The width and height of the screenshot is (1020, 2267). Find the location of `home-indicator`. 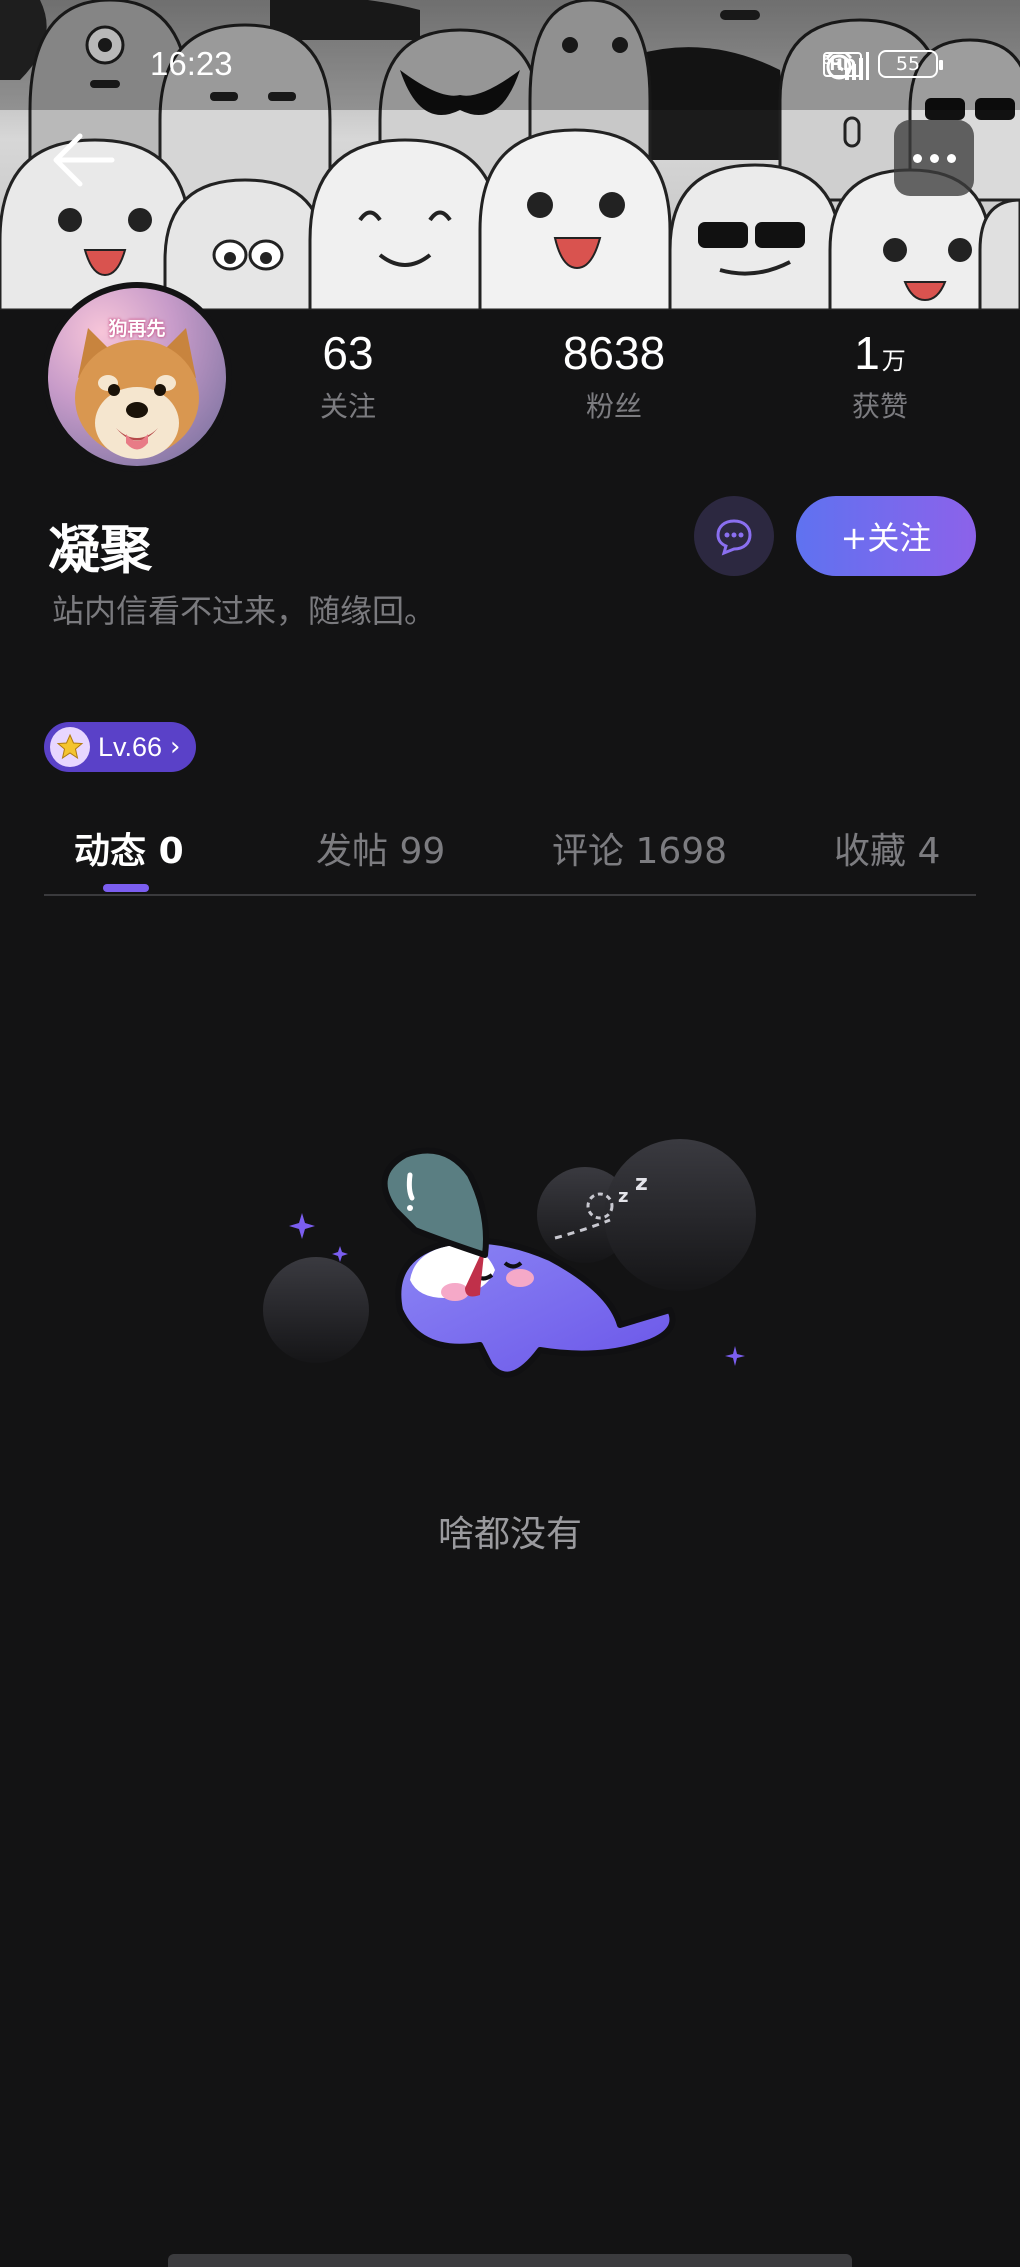

home-indicator is located at coordinates (510, 2260).